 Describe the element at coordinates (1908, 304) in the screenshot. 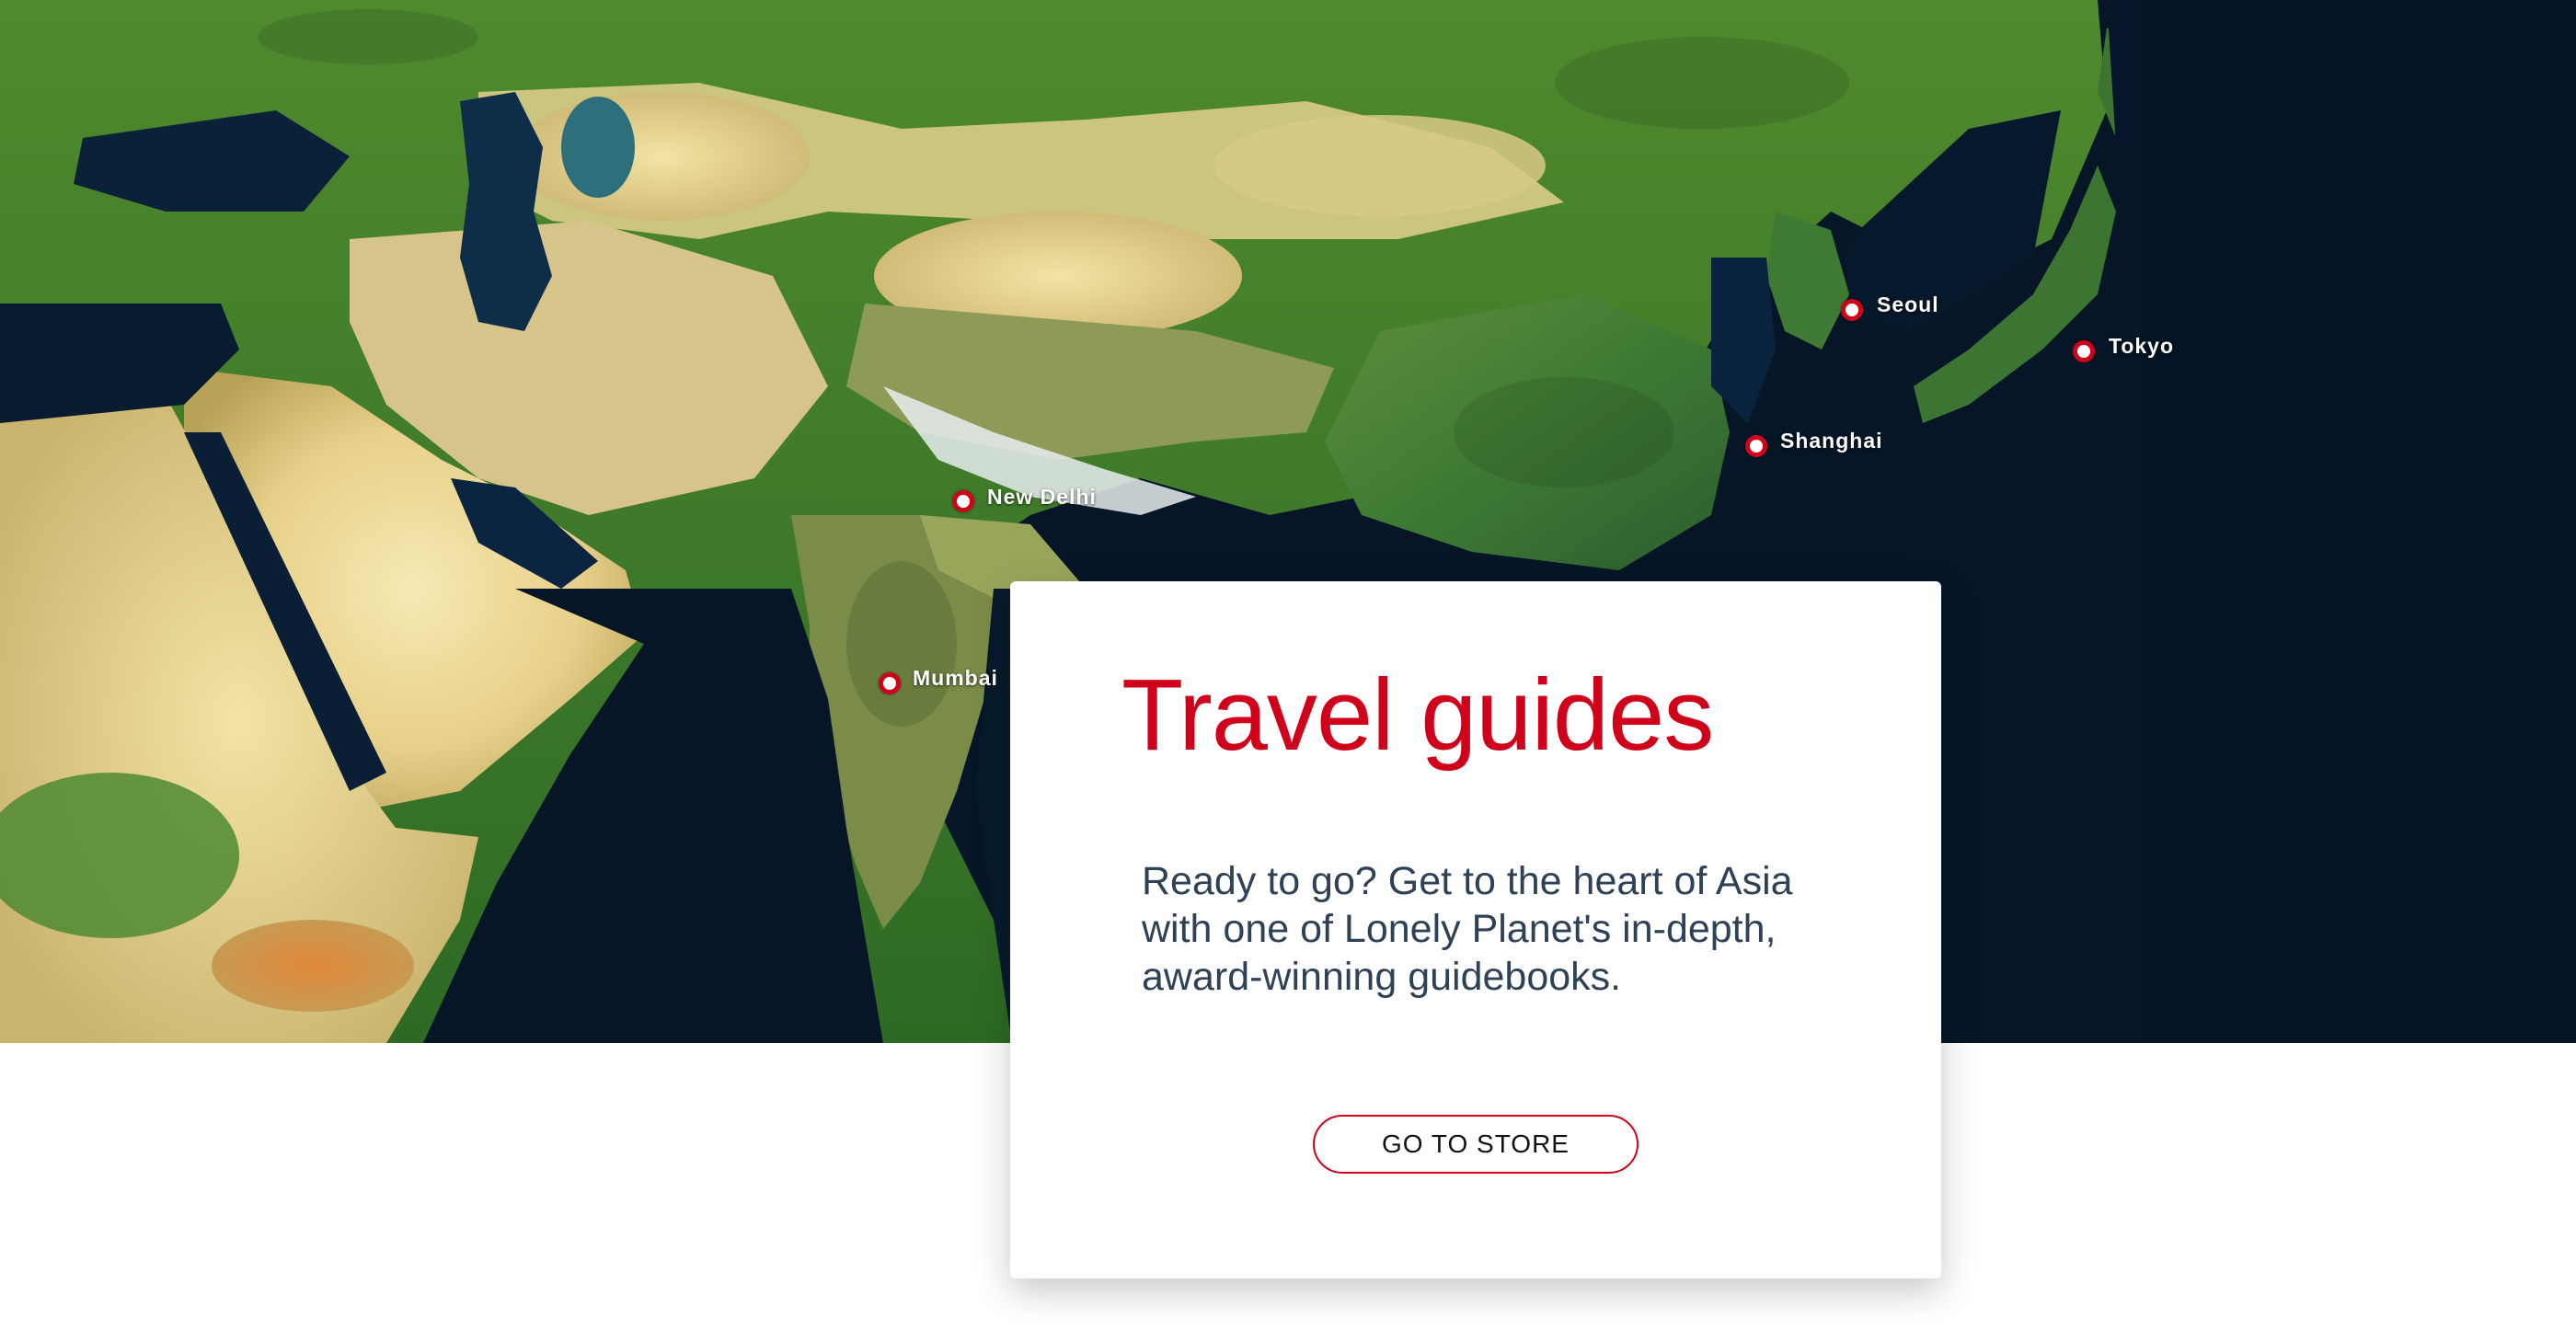

I see `city-label-seoul: Seoul` at that location.